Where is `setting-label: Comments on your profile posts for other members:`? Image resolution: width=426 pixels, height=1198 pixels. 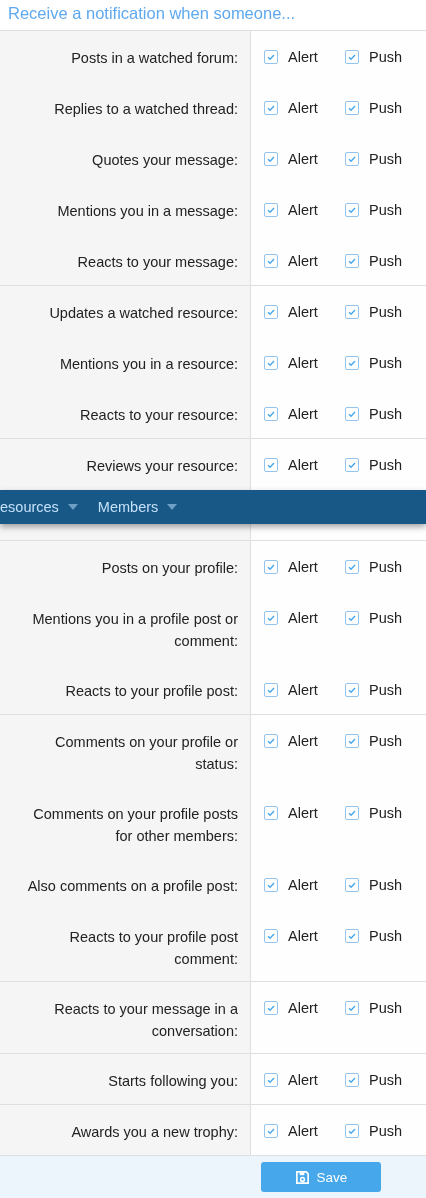 setting-label: Comments on your profile posts for other members: is located at coordinates (135, 825).